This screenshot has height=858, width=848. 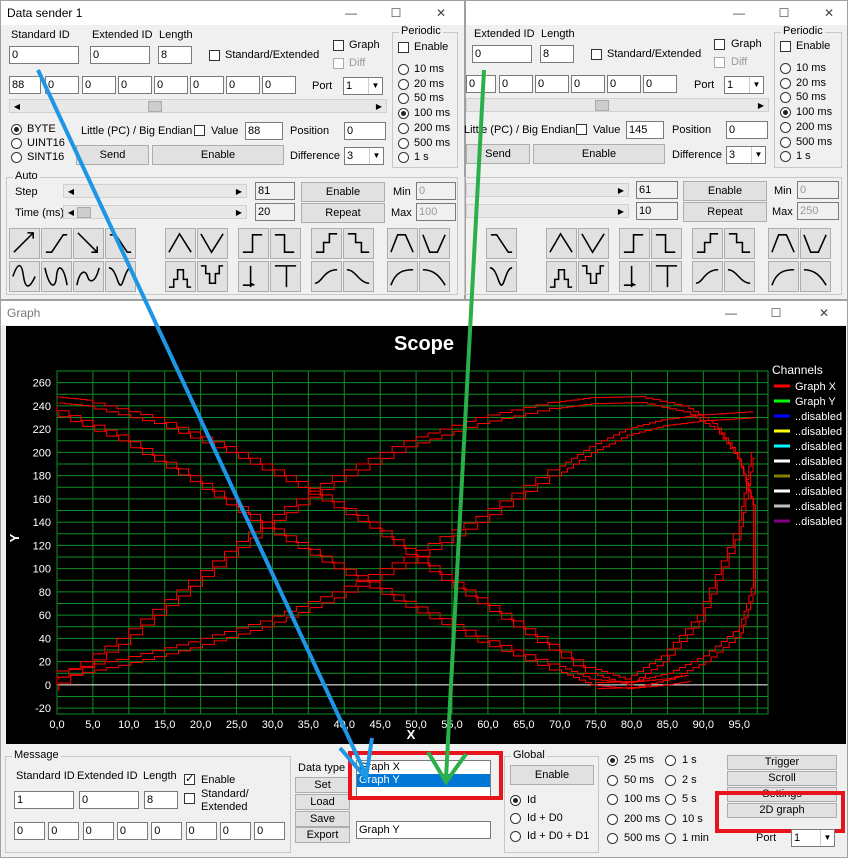 What do you see at coordinates (785, 127) in the screenshot?
I see `period-radio-200-ms` at bounding box center [785, 127].